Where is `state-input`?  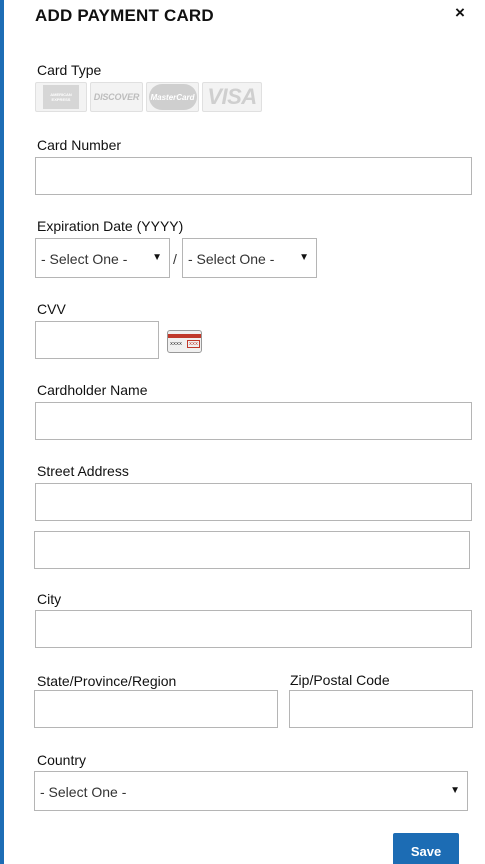
state-input is located at coordinates (156, 709).